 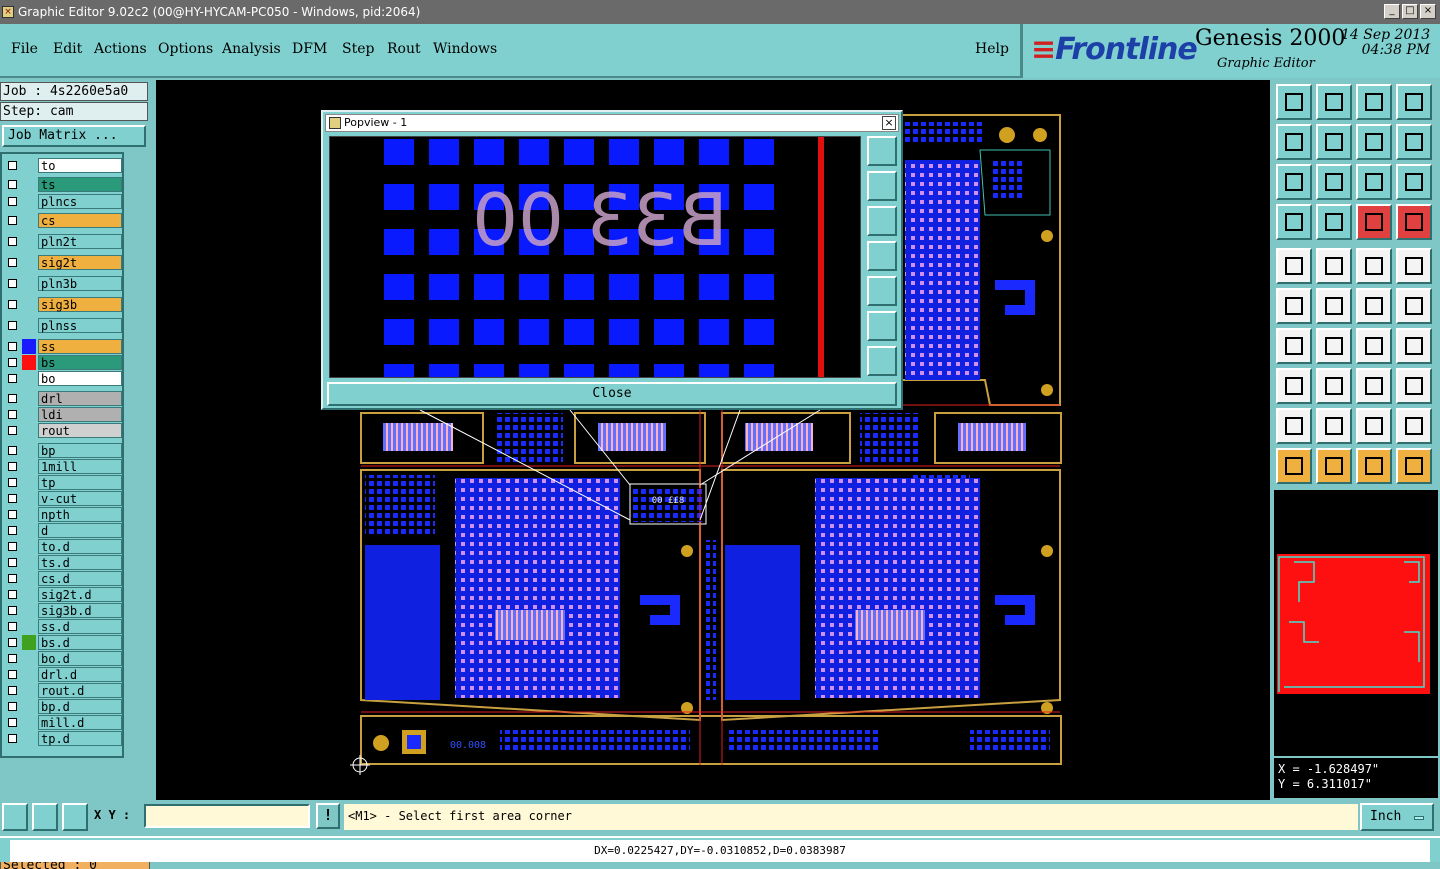 I want to click on layer-row: to, so click(x=63, y=165).